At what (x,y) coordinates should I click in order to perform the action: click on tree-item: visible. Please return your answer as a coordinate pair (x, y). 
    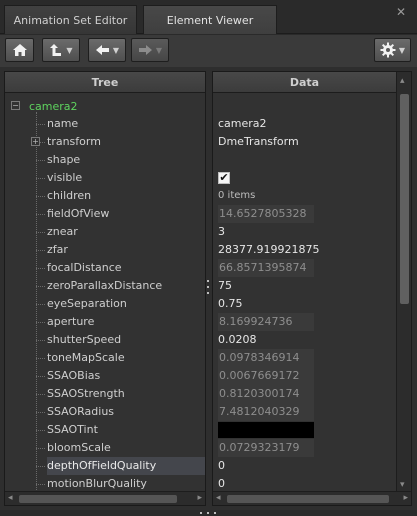
    Looking at the image, I should click on (64, 178).